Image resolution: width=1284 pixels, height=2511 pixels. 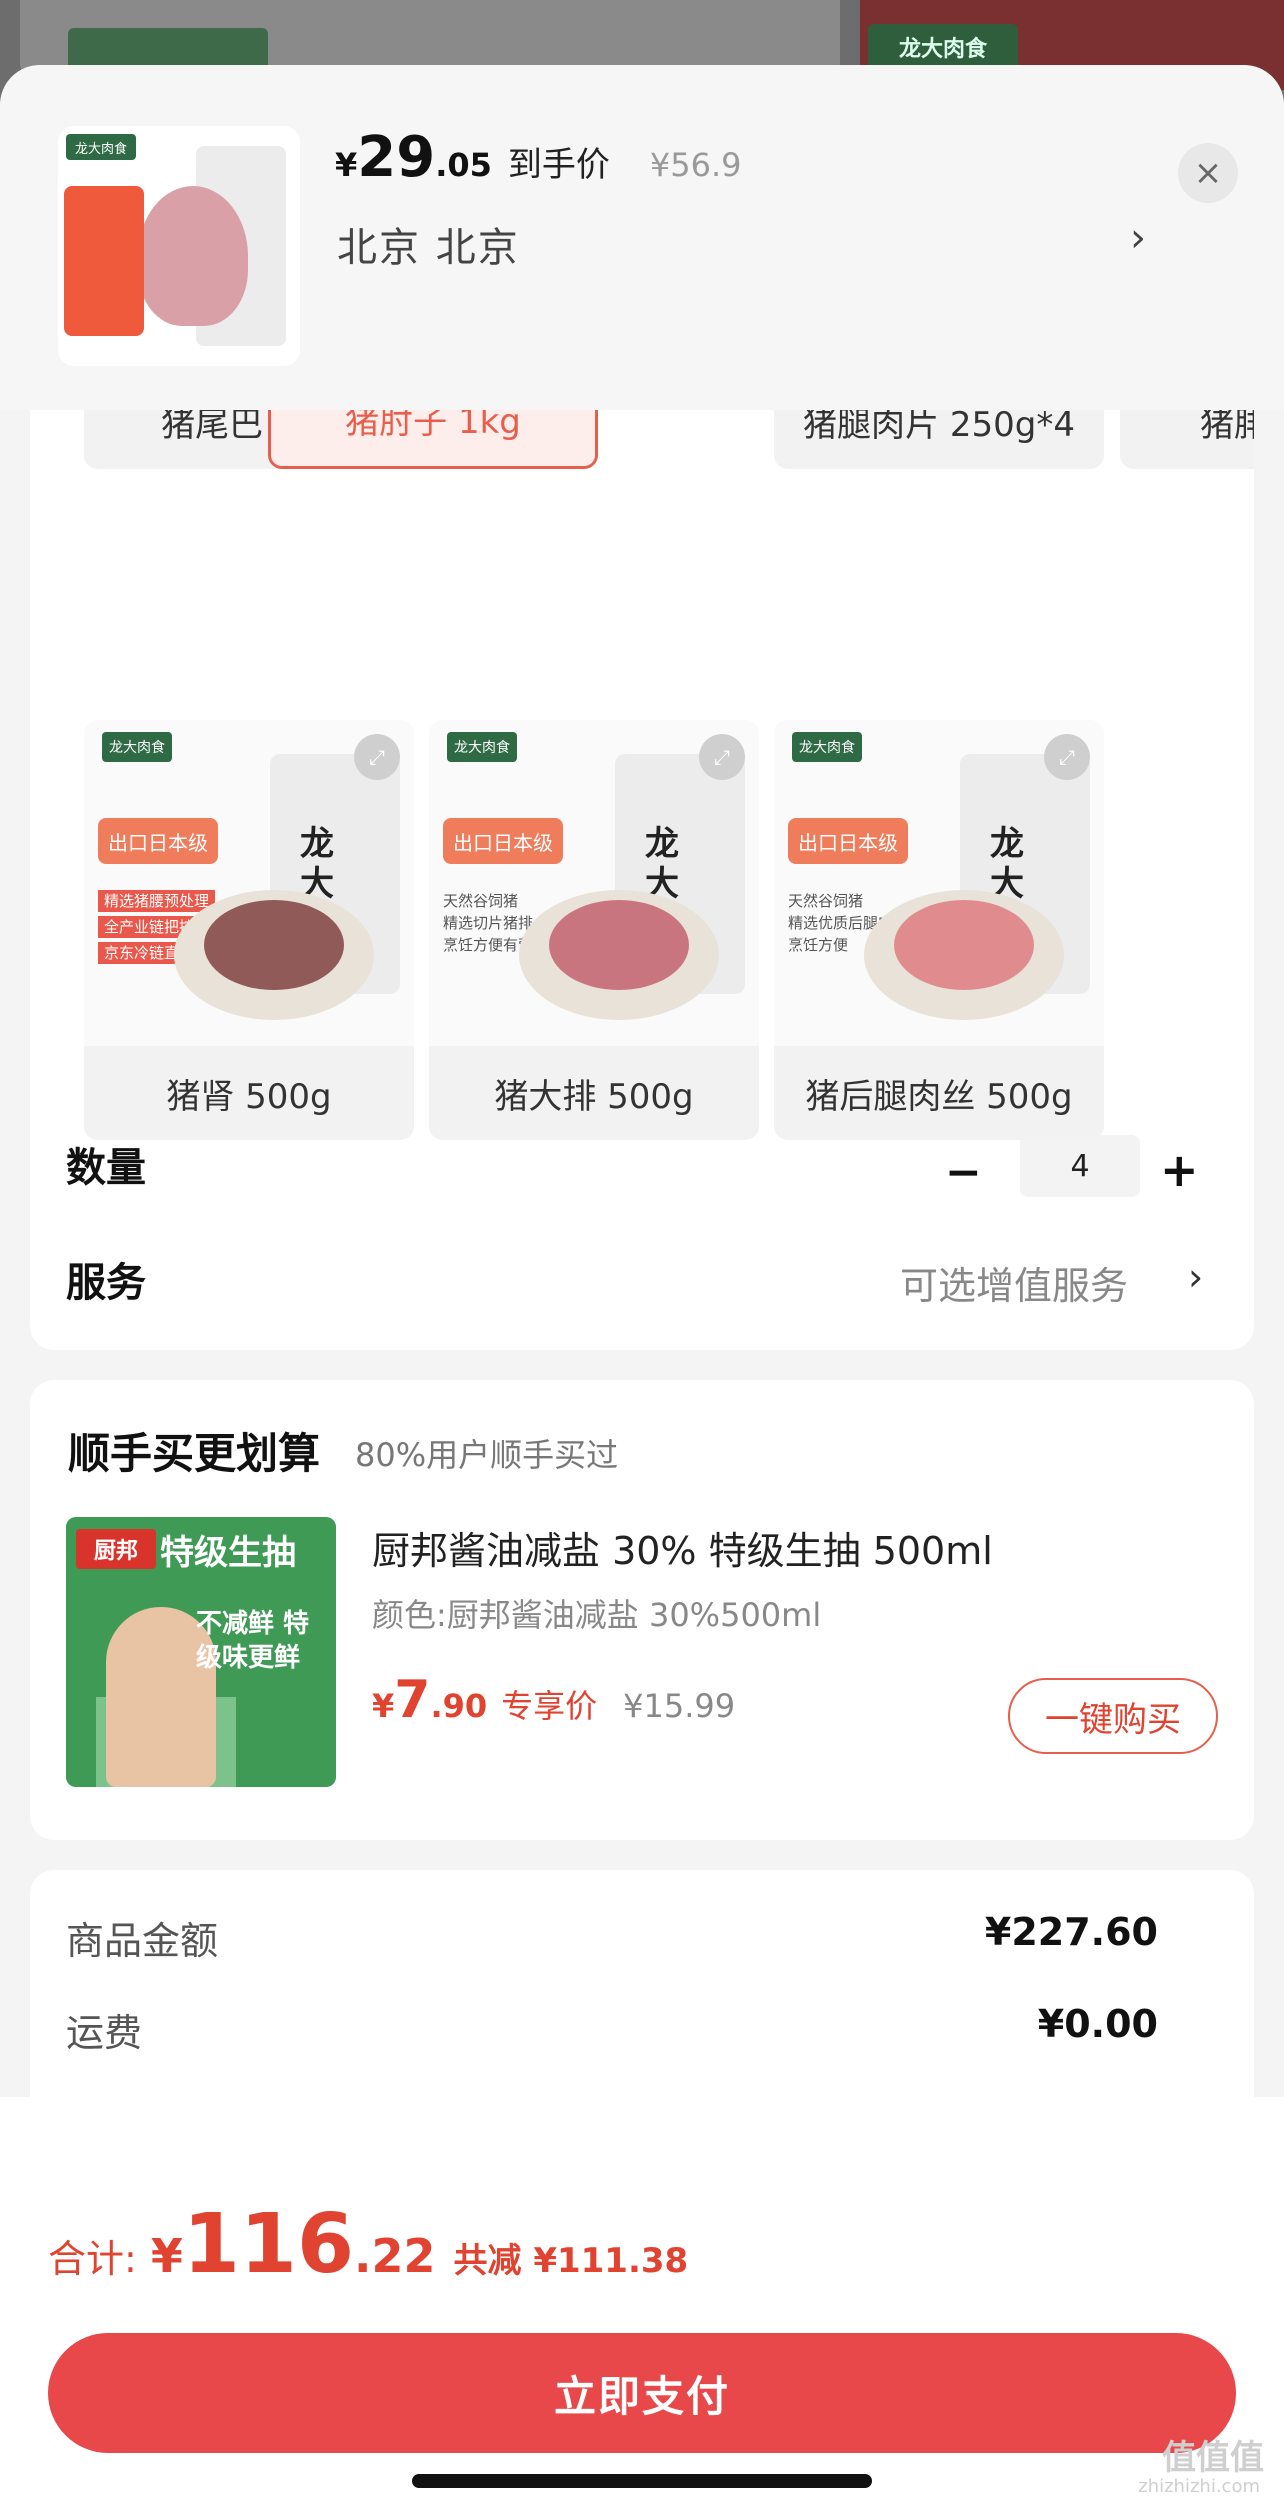 I want to click on watermark: 值值值, so click(x=1213, y=2458).